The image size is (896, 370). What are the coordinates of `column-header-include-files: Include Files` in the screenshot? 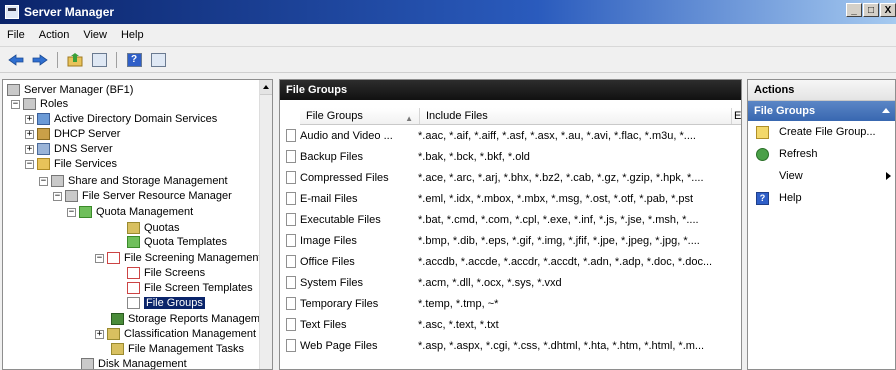 It's located at (576, 116).